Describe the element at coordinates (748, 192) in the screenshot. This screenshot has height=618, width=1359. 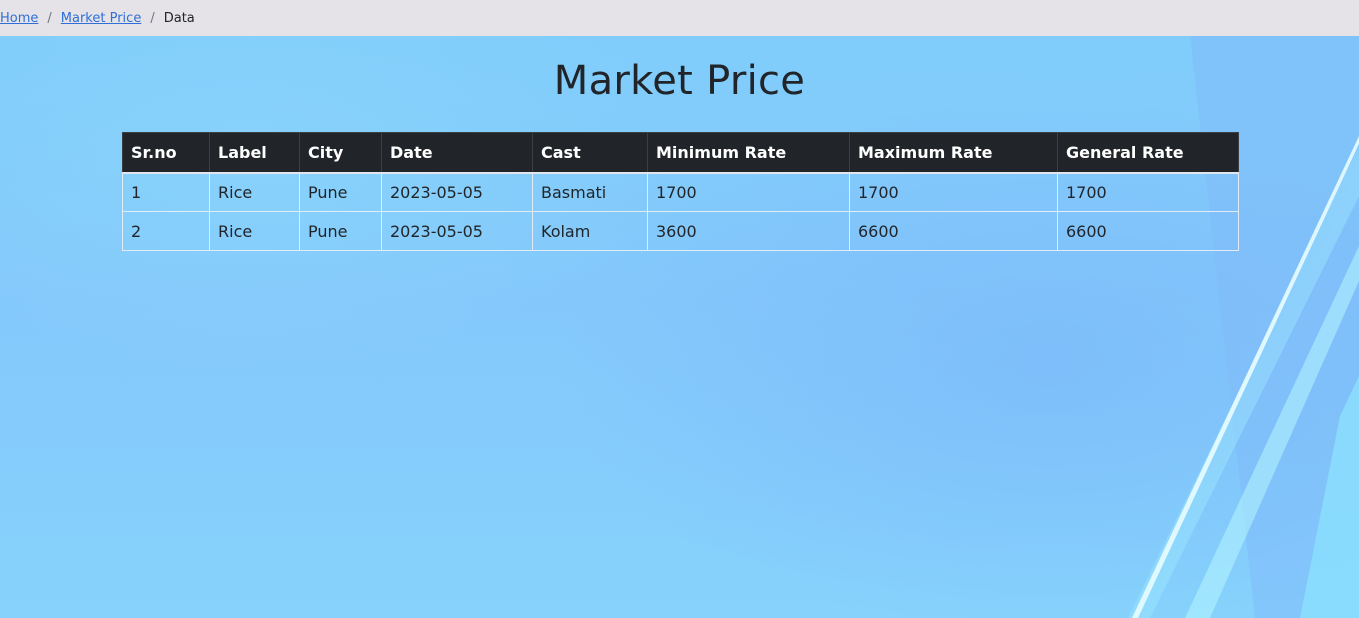
I see `cell-minimum-rate: 1700` at that location.